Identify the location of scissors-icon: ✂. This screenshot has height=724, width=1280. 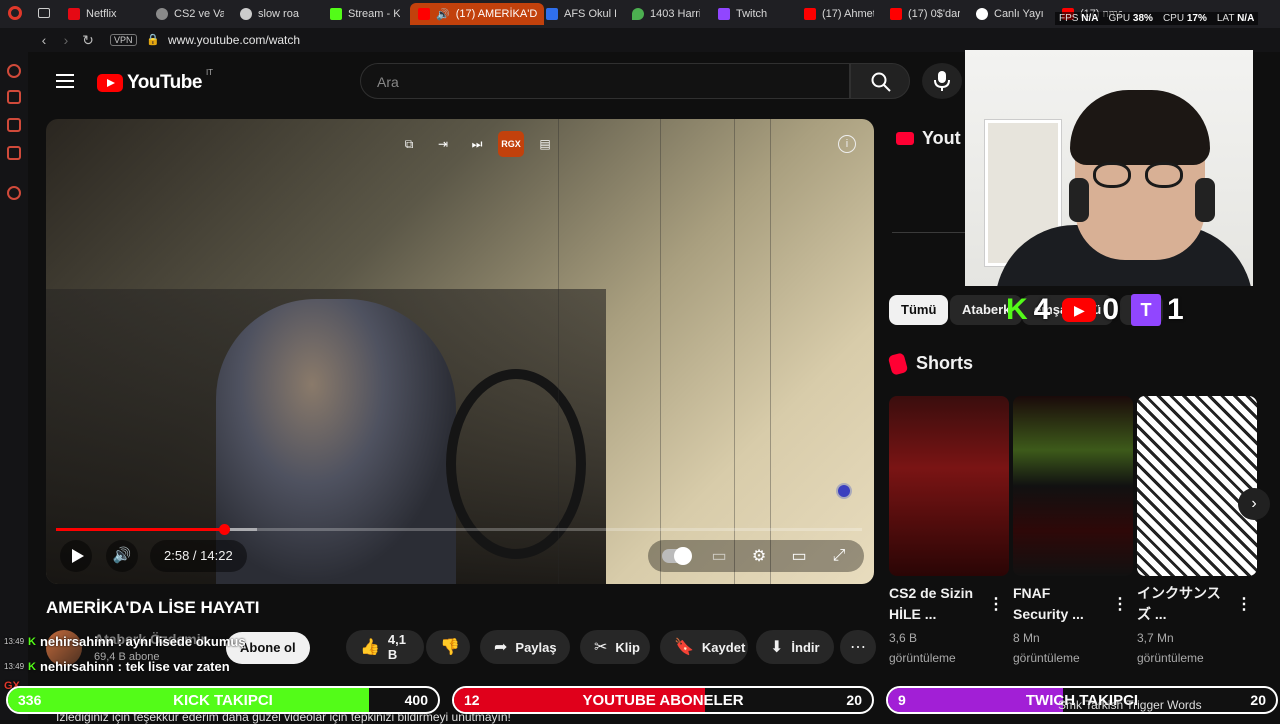
(601, 647).